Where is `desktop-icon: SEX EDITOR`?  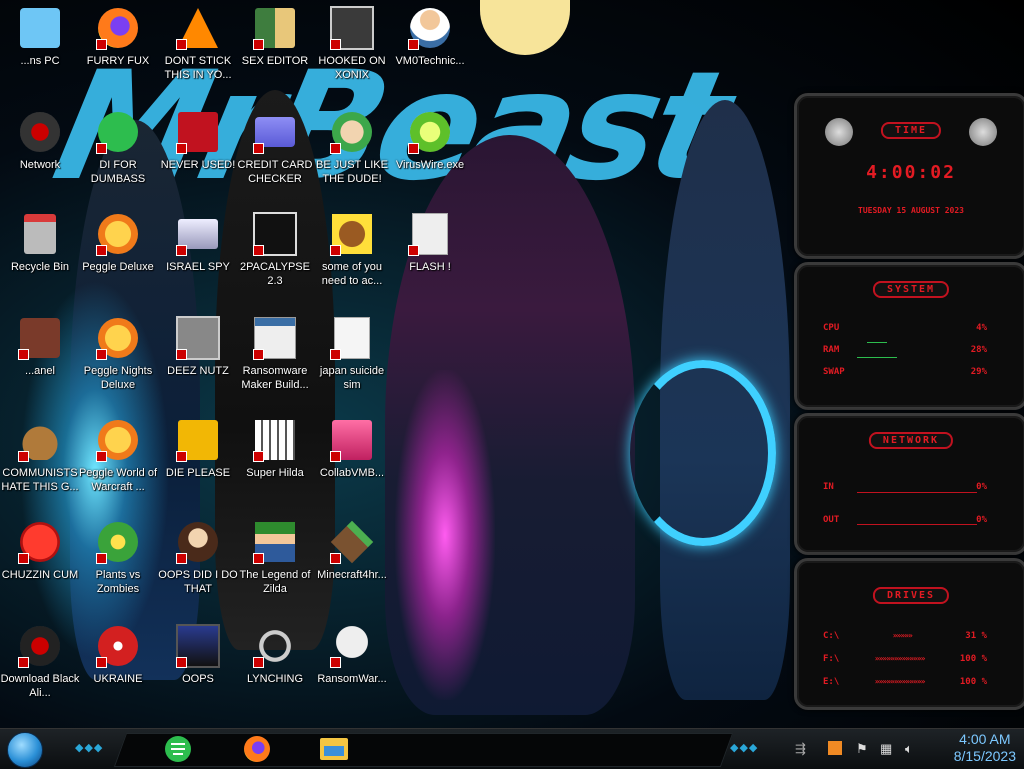
desktop-icon: SEX EDITOR is located at coordinates (275, 37).